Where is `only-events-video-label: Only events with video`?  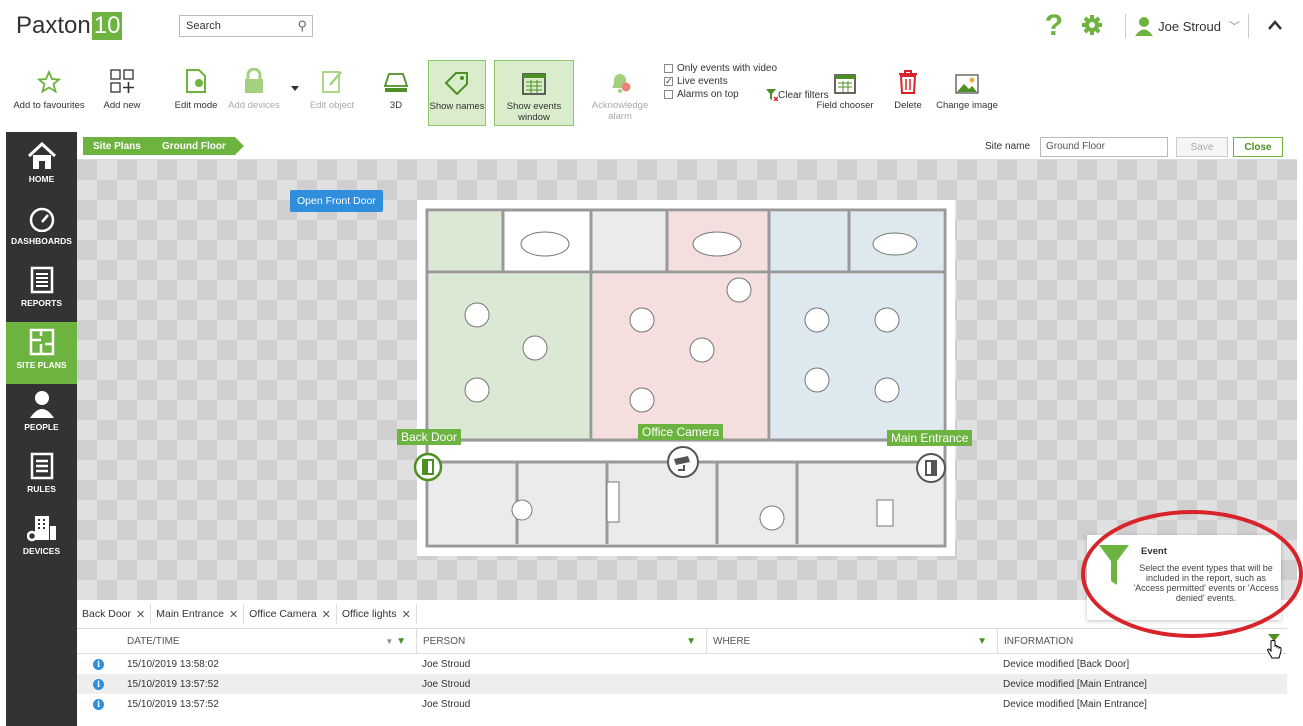 only-events-video-label: Only events with video is located at coordinates (727, 68).